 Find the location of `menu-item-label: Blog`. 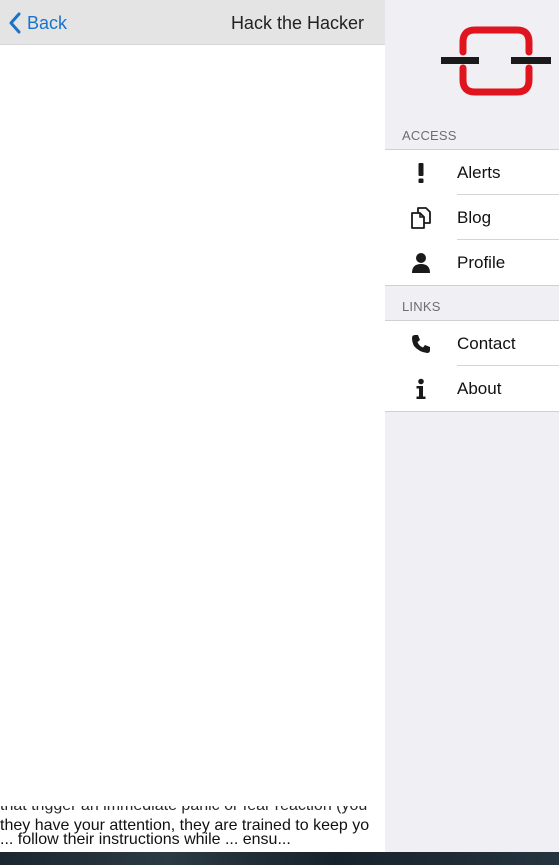

menu-item-label: Blog is located at coordinates (474, 217).